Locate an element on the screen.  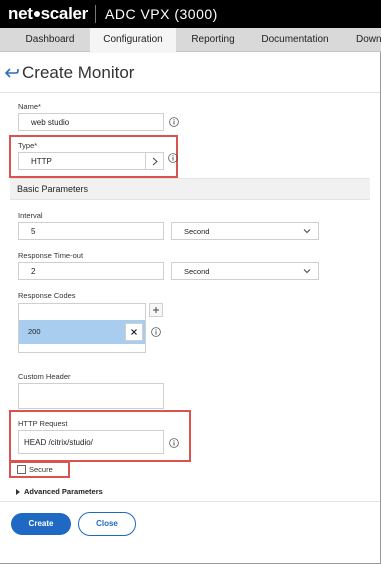
name-input: web studio is located at coordinates (91, 122).